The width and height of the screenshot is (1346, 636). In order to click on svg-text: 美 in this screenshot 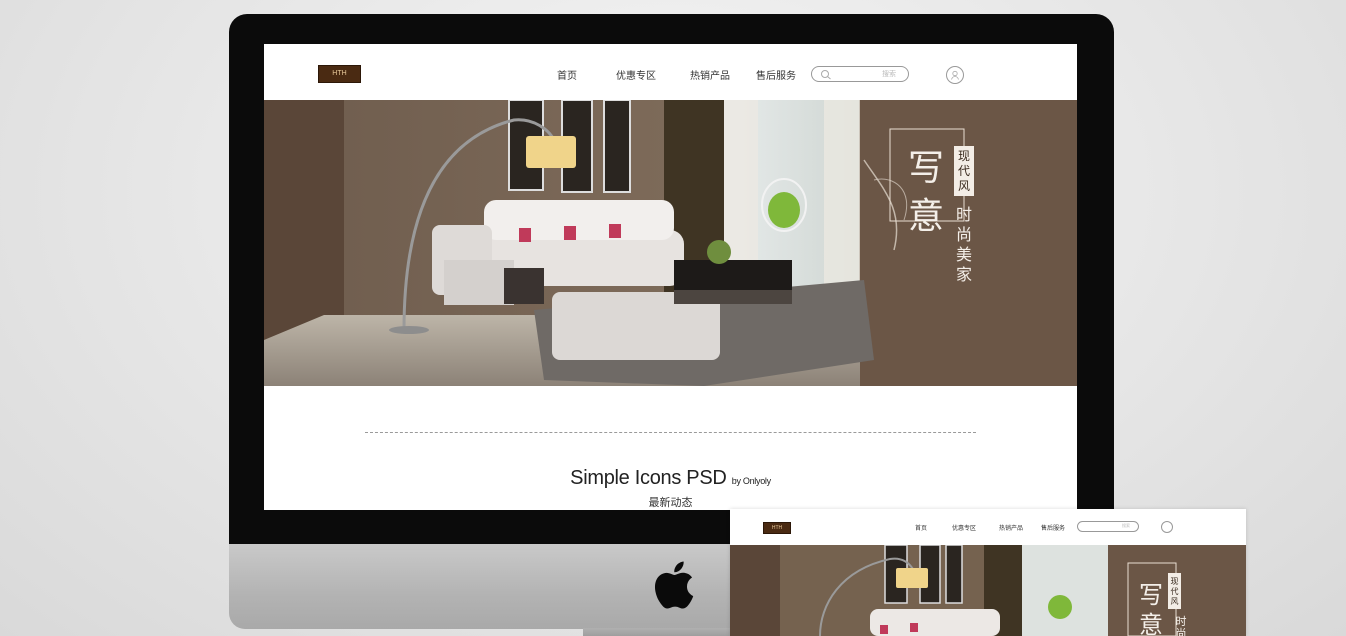, I will do `click(964, 254)`.